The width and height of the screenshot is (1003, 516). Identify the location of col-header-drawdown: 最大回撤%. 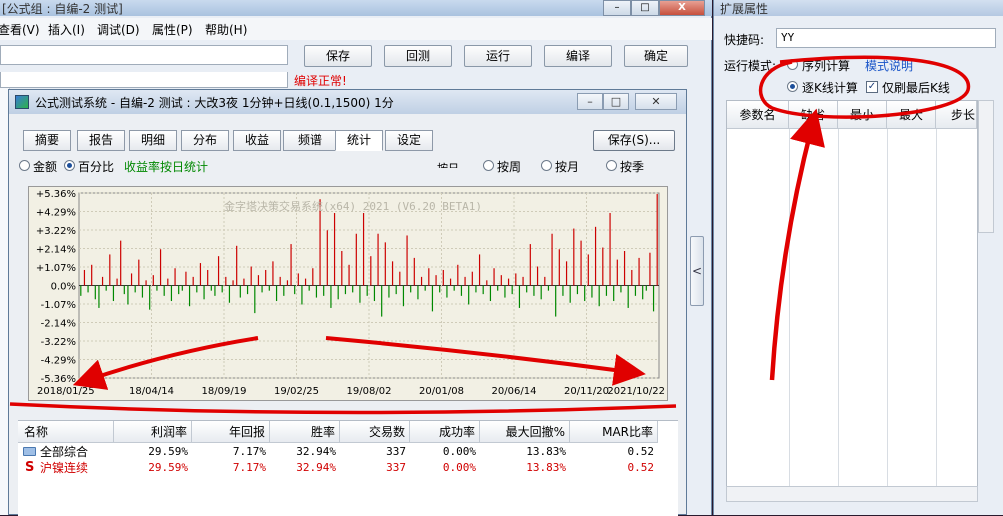
(525, 432).